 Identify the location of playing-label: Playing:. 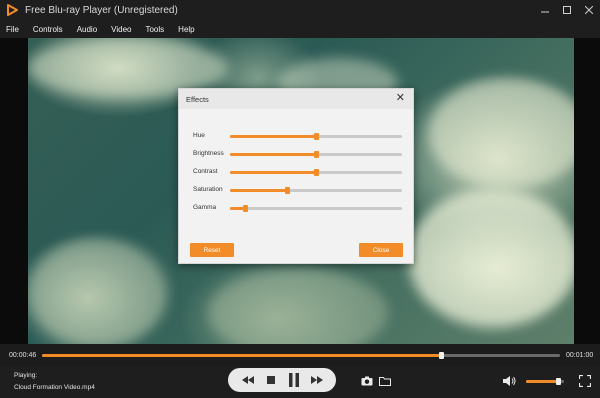
(26, 375).